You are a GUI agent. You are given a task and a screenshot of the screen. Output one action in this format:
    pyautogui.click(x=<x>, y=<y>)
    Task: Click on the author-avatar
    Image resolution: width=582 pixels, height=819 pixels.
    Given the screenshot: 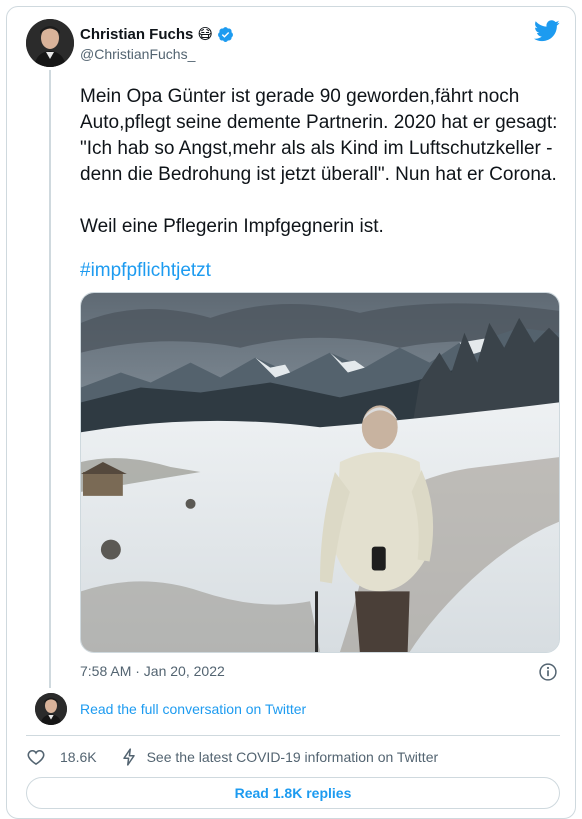 What is the action you would take?
    pyautogui.click(x=50, y=43)
    